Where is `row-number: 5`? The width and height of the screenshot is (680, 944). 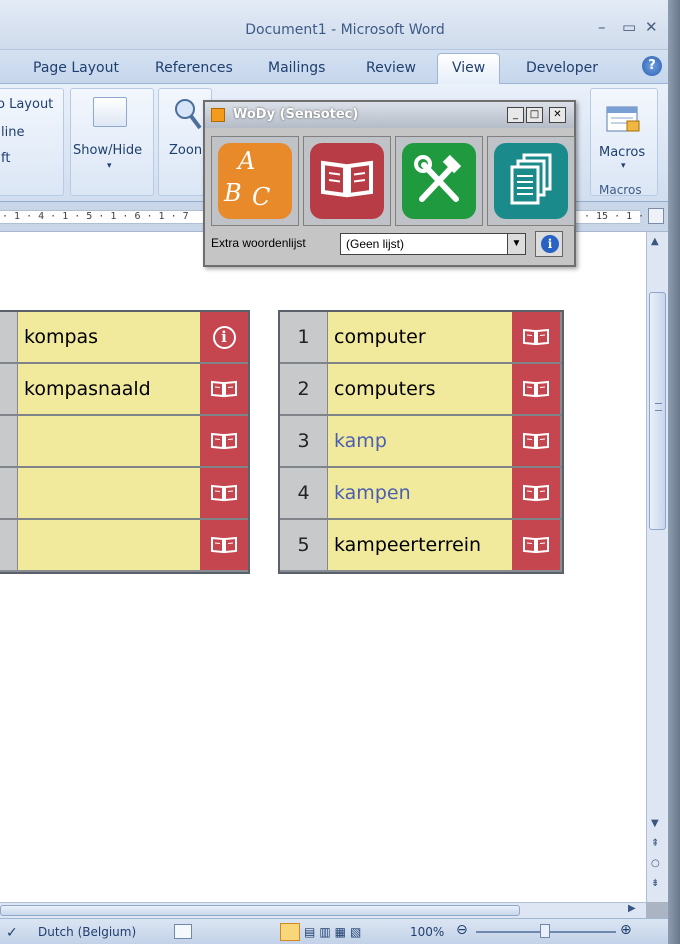
row-number: 5 is located at coordinates (304, 545).